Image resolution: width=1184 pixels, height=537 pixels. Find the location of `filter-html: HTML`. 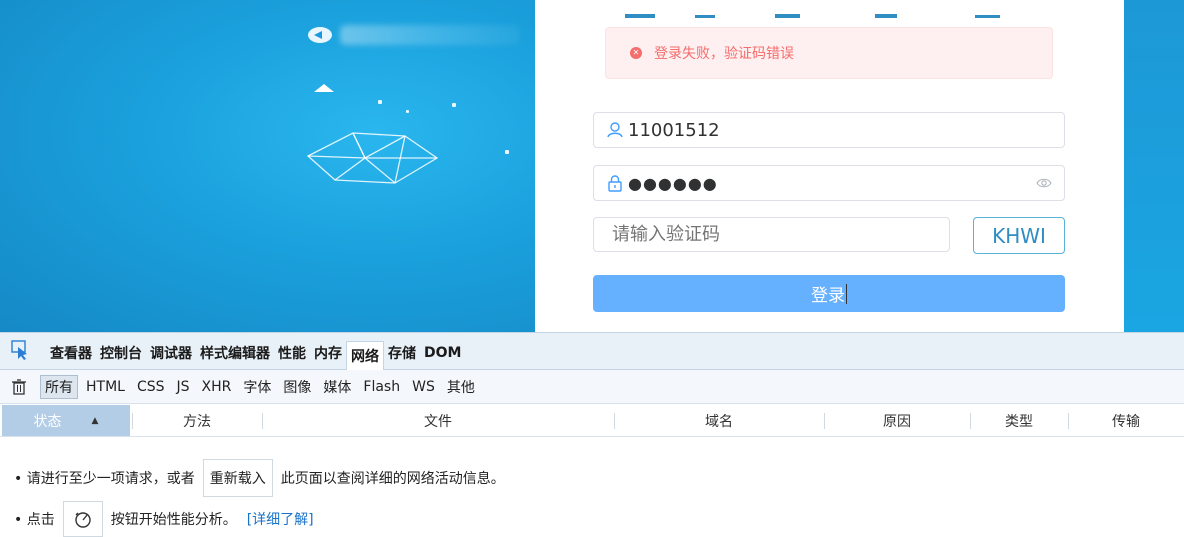

filter-html: HTML is located at coordinates (105, 387).